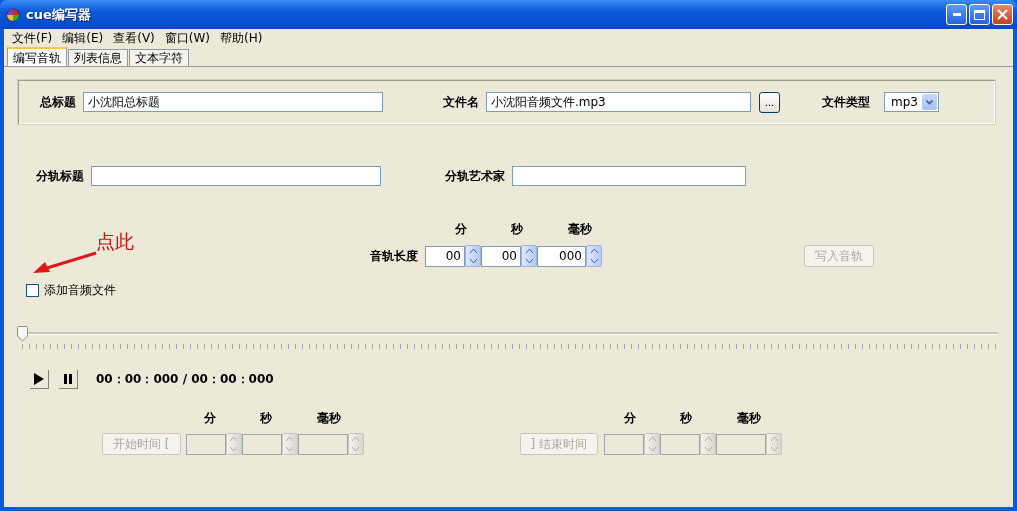  I want to click on minimize-icon, so click(956, 14).